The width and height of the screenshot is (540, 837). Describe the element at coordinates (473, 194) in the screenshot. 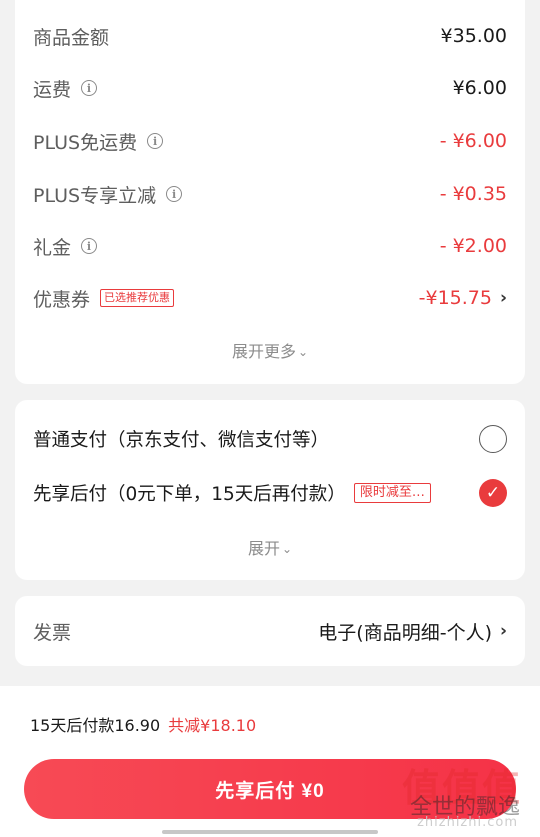

I see `price-value: - ¥0.35` at that location.